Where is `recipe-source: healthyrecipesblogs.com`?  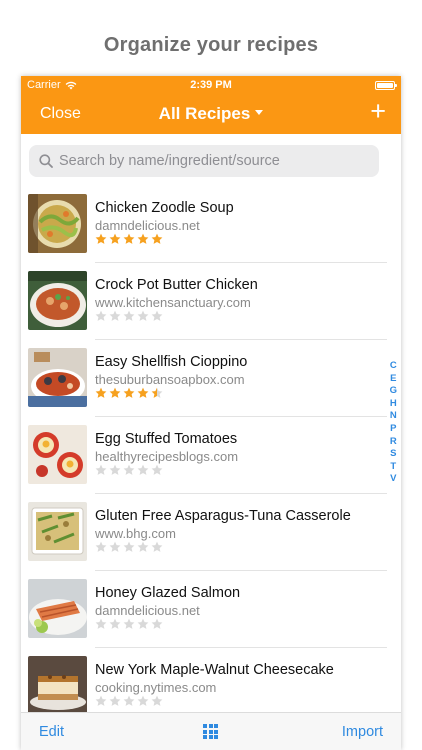
recipe-source: healthyrecipesblogs.com is located at coordinates (167, 456).